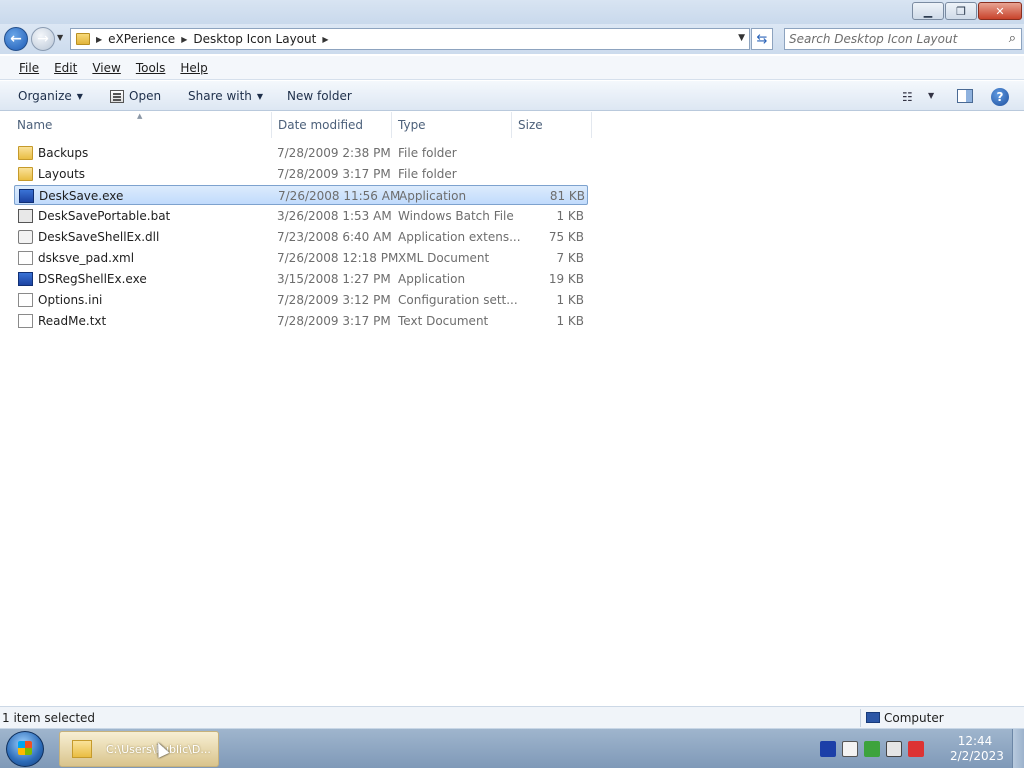  Describe the element at coordinates (334, 153) in the screenshot. I see `file-date-modified: 7/28/2009 2:38 PM` at that location.